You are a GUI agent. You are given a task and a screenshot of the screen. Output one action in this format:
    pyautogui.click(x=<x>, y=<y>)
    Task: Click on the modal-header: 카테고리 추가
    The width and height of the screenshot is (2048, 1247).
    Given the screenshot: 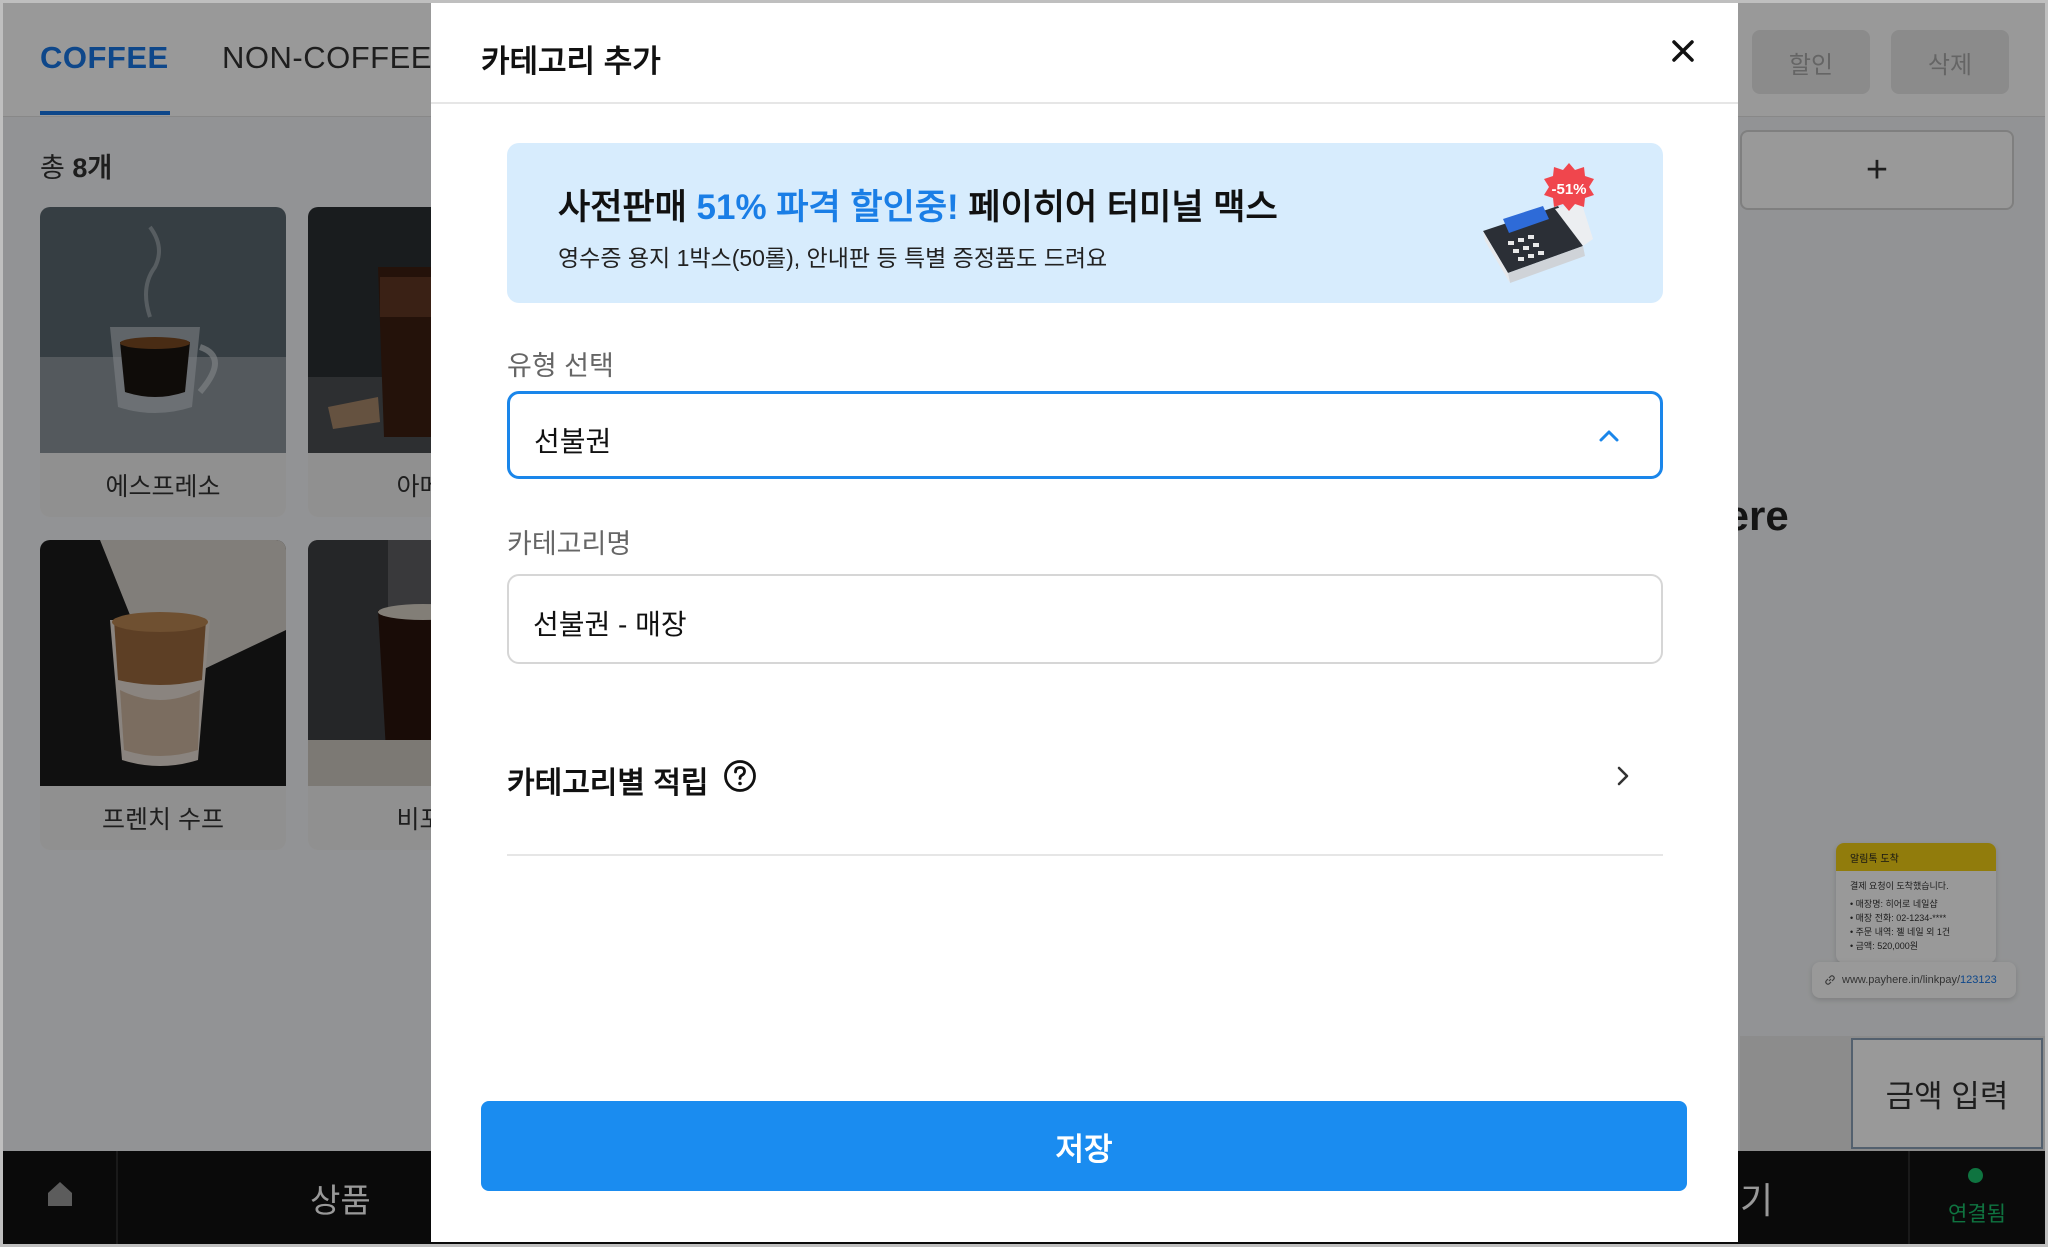 What is the action you would take?
    pyautogui.click(x=1084, y=52)
    